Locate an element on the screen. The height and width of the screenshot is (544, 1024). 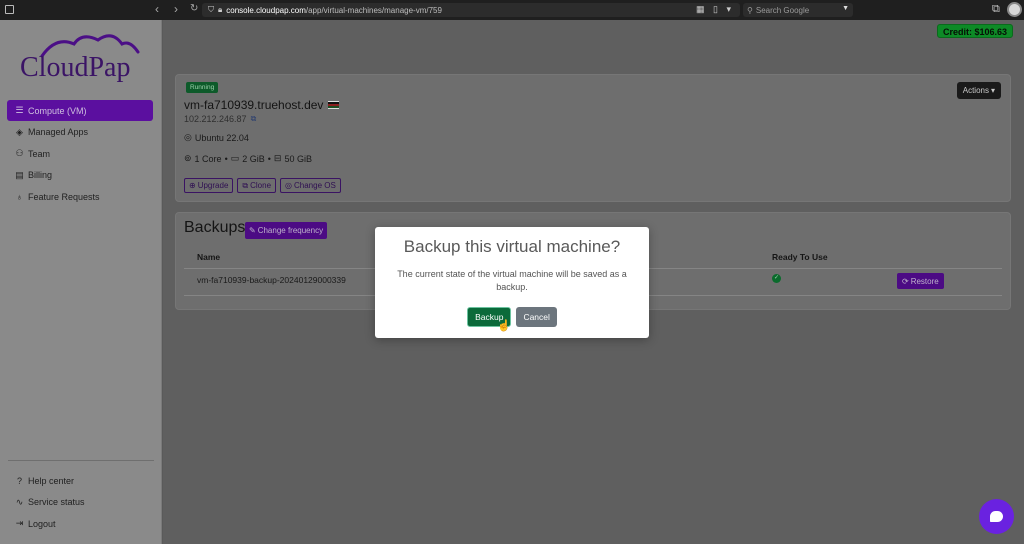
sidebar-item-service-status: ∿ Service status is located at coordinates (80, 502).